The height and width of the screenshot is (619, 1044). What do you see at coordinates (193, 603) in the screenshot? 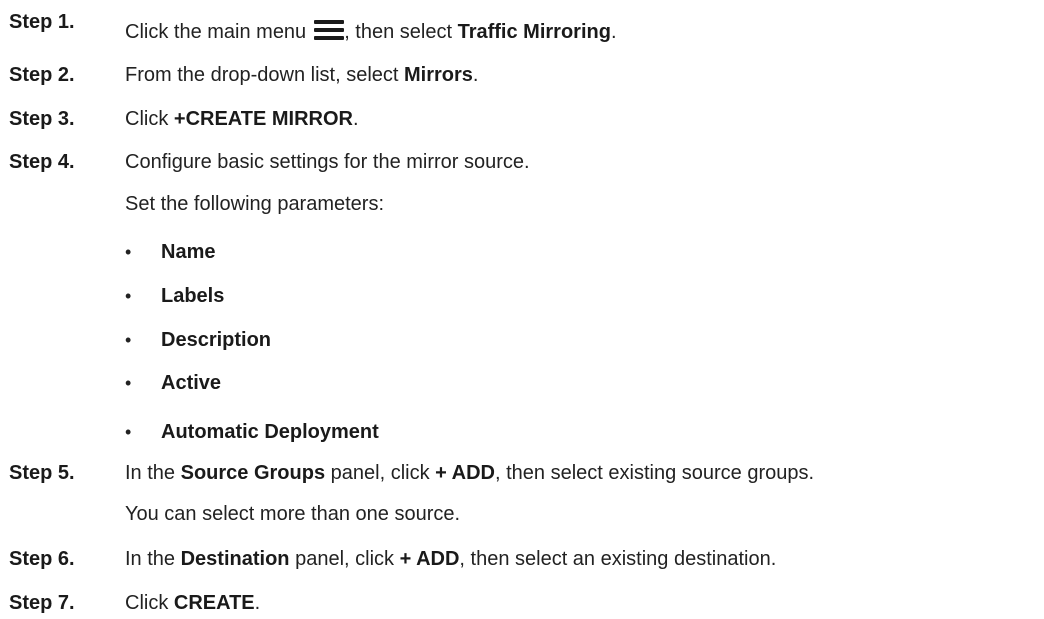
I see `step-text: Click CREATE.` at bounding box center [193, 603].